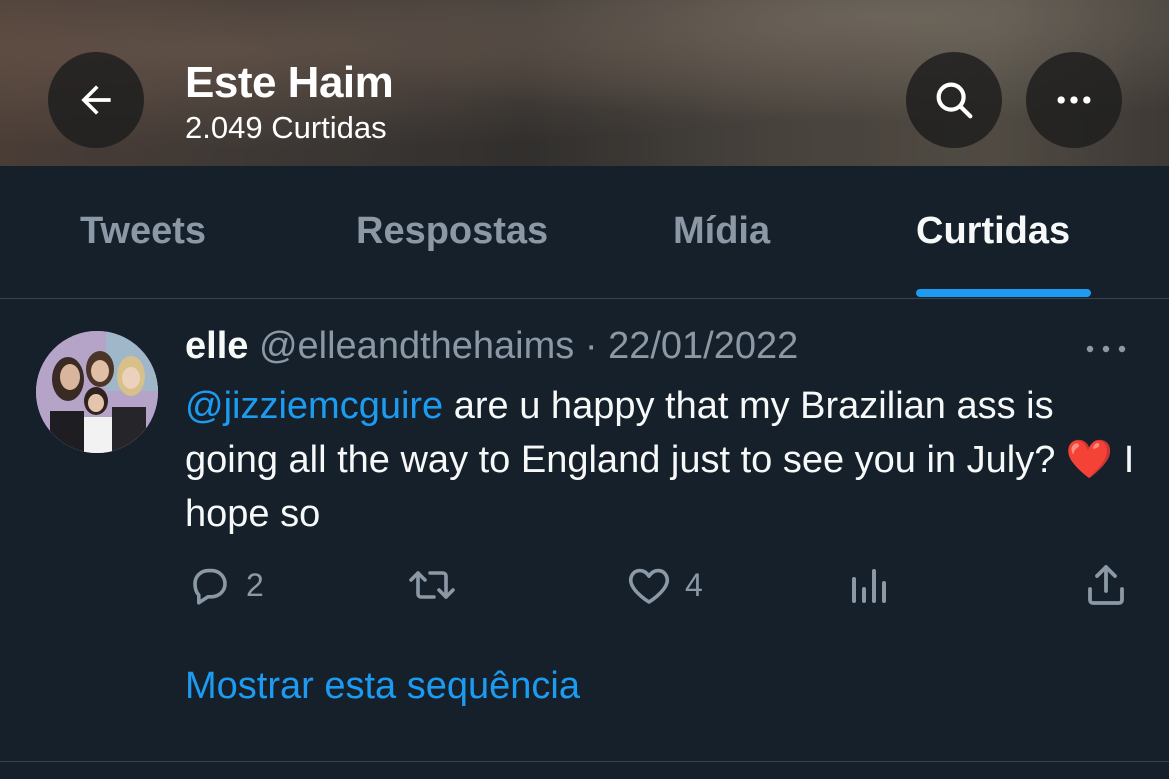  What do you see at coordinates (584, 586) in the screenshot?
I see `tweet-actions: 2 4` at bounding box center [584, 586].